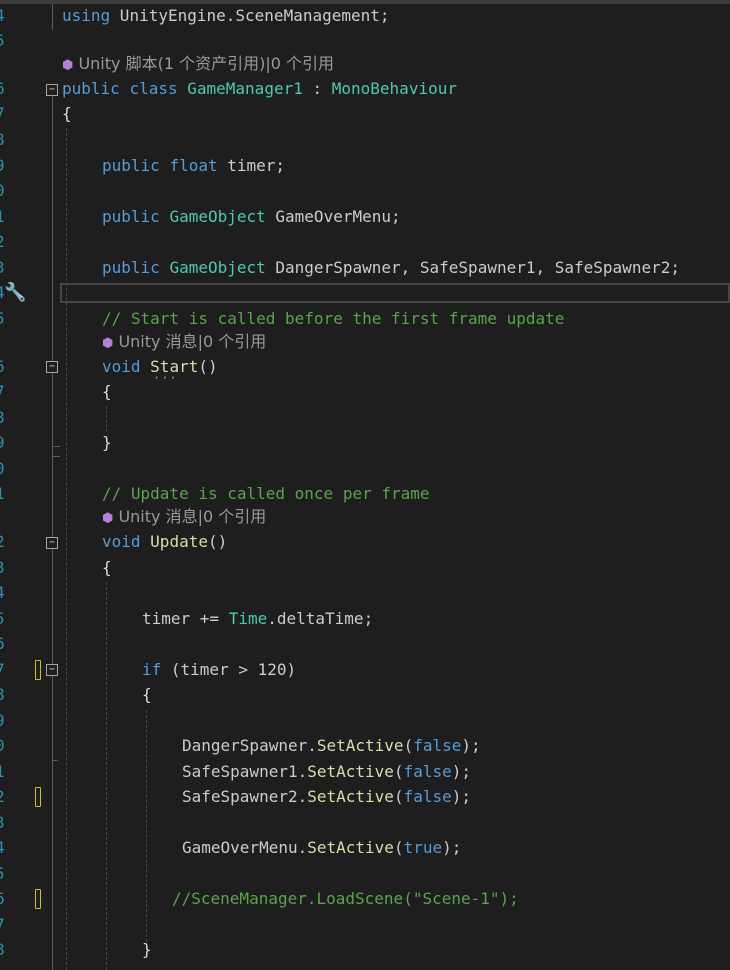  What do you see at coordinates (107, 392) in the screenshot?
I see `start-open-brace: {` at bounding box center [107, 392].